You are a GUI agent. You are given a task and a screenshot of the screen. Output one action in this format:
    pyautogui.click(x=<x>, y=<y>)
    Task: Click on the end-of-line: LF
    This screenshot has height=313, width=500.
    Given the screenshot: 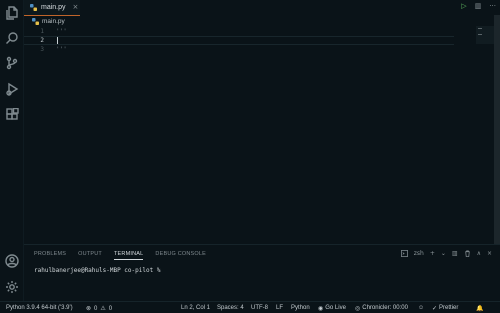 What is the action you would take?
    pyautogui.click(x=279, y=308)
    